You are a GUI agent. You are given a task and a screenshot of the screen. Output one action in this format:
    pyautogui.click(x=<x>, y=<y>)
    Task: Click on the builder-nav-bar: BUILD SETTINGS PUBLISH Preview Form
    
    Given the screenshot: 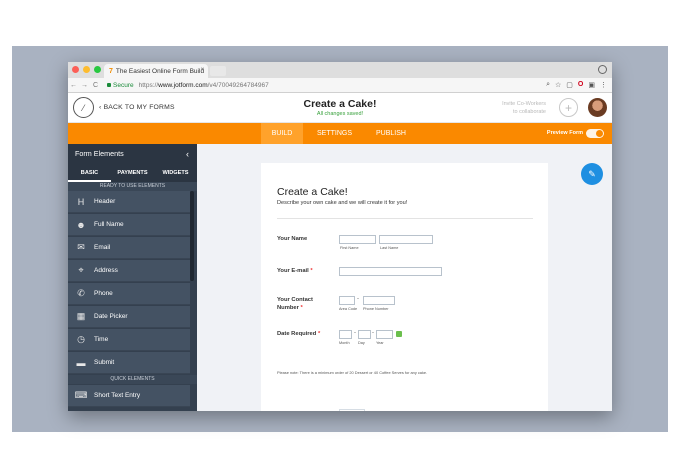 What is the action you would take?
    pyautogui.click(x=340, y=133)
    